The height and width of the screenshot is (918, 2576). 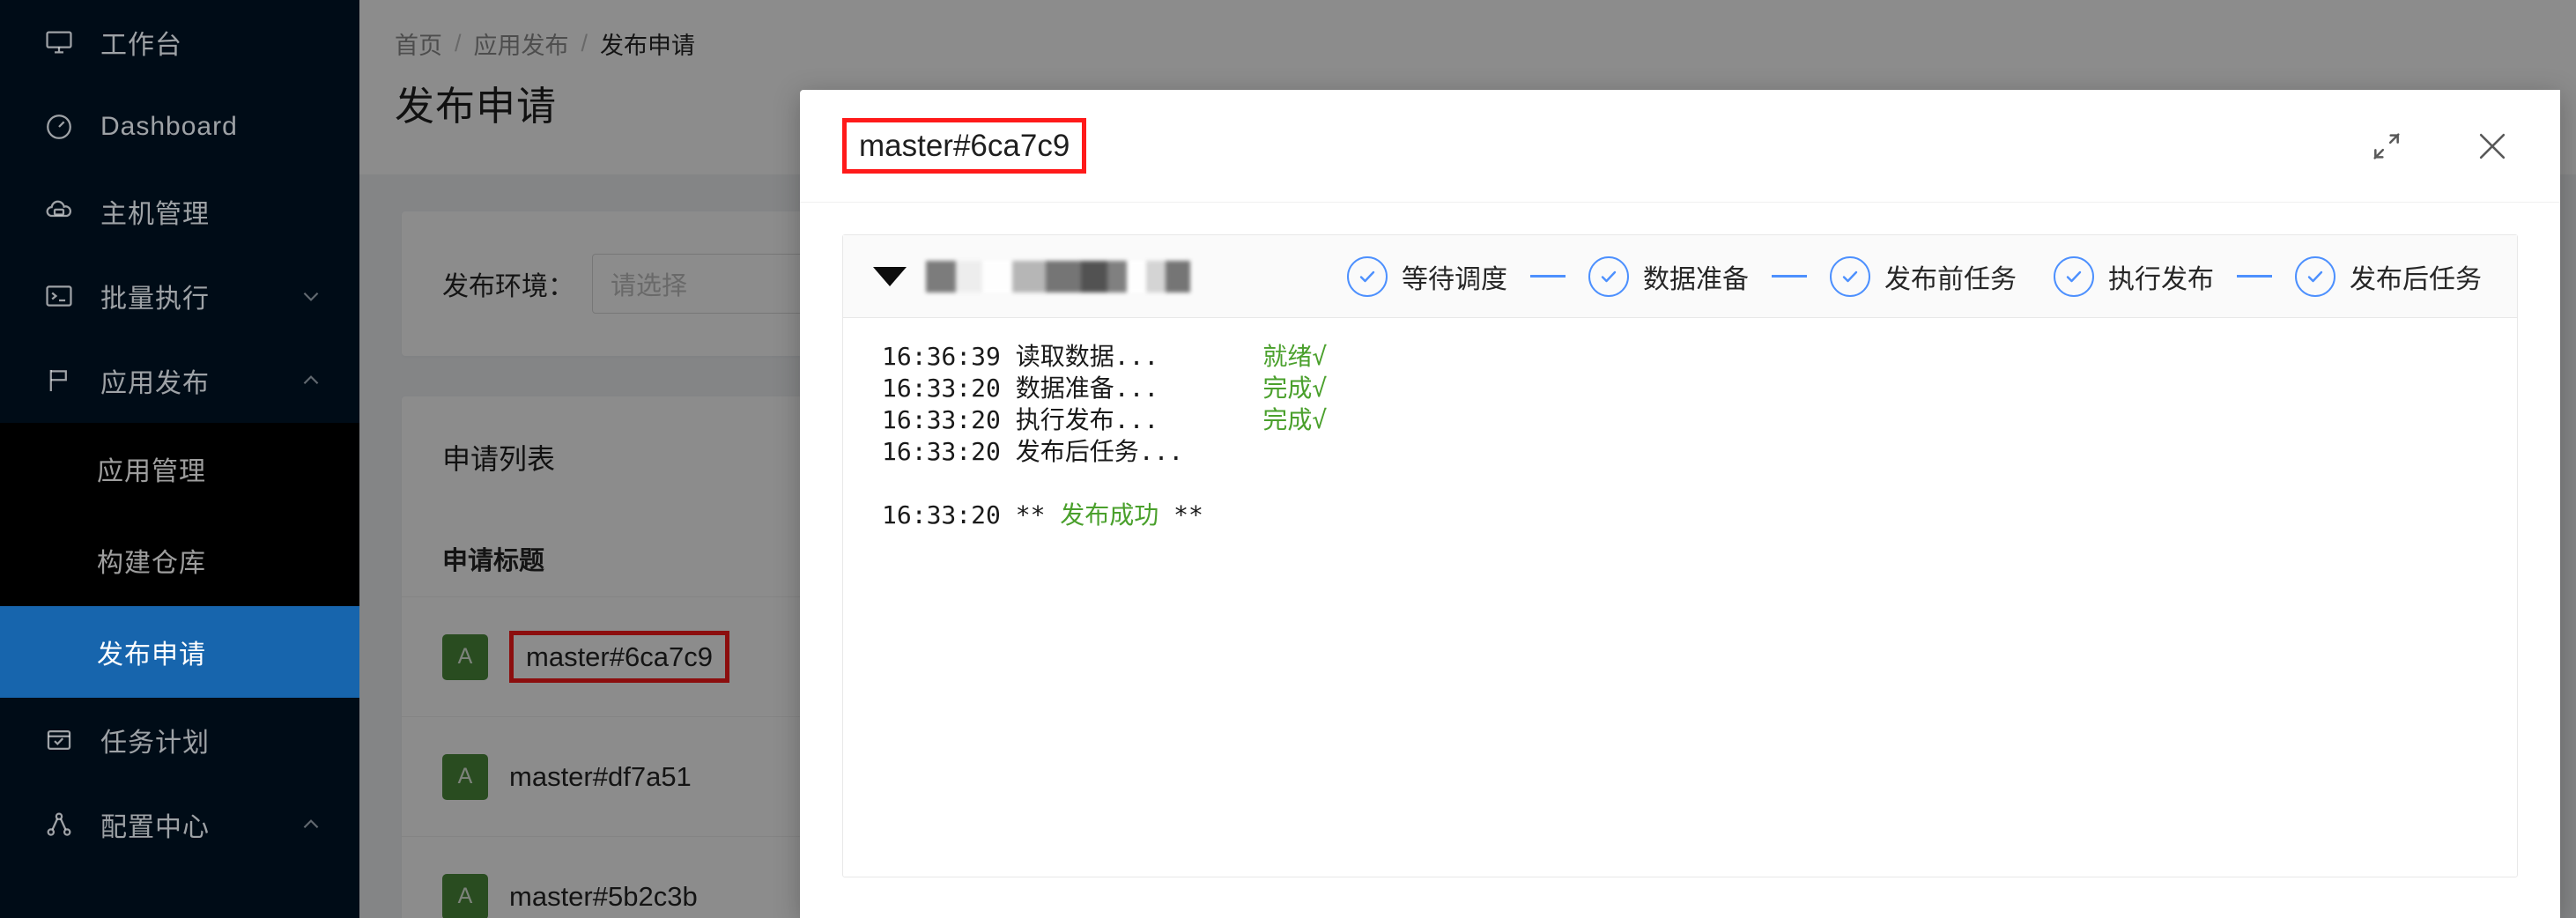 I want to click on redacted-host-label, so click(x=1058, y=276).